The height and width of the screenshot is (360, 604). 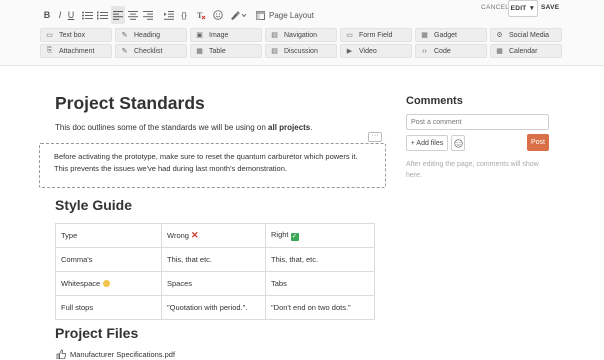 I want to click on align-left-icon, so click(x=118, y=15).